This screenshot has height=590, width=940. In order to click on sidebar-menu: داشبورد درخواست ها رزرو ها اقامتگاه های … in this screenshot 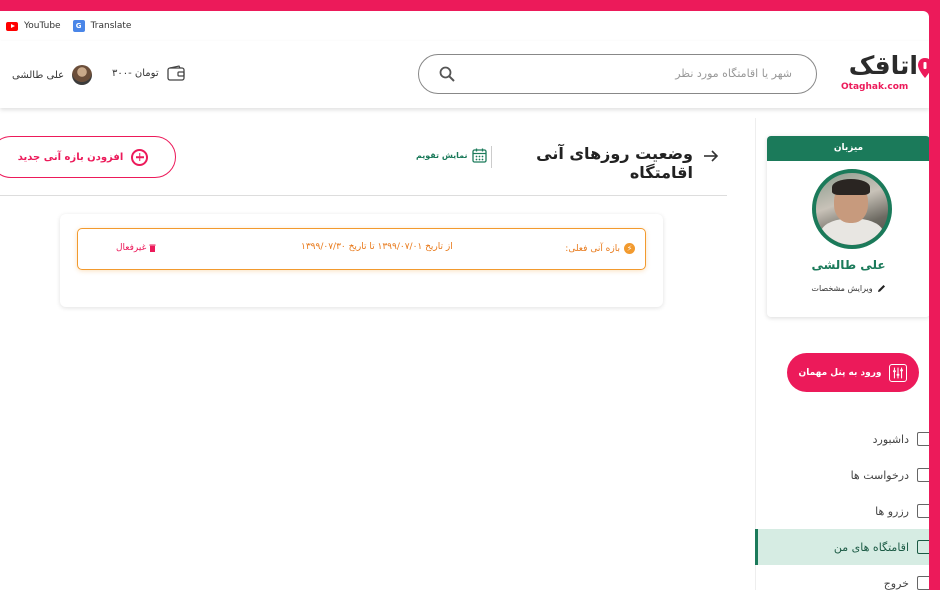, I will do `click(842, 505)`.